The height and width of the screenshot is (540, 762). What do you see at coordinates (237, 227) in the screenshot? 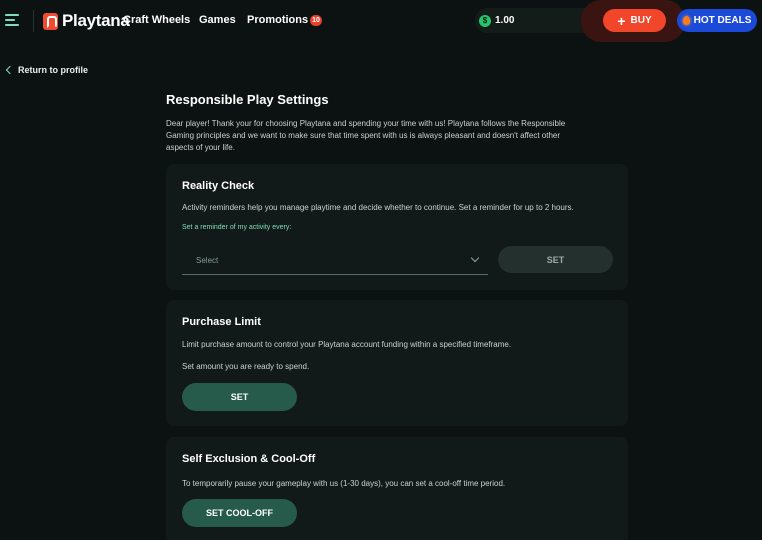
I see `reminder-hint: Set a reminder of my activity every:` at bounding box center [237, 227].